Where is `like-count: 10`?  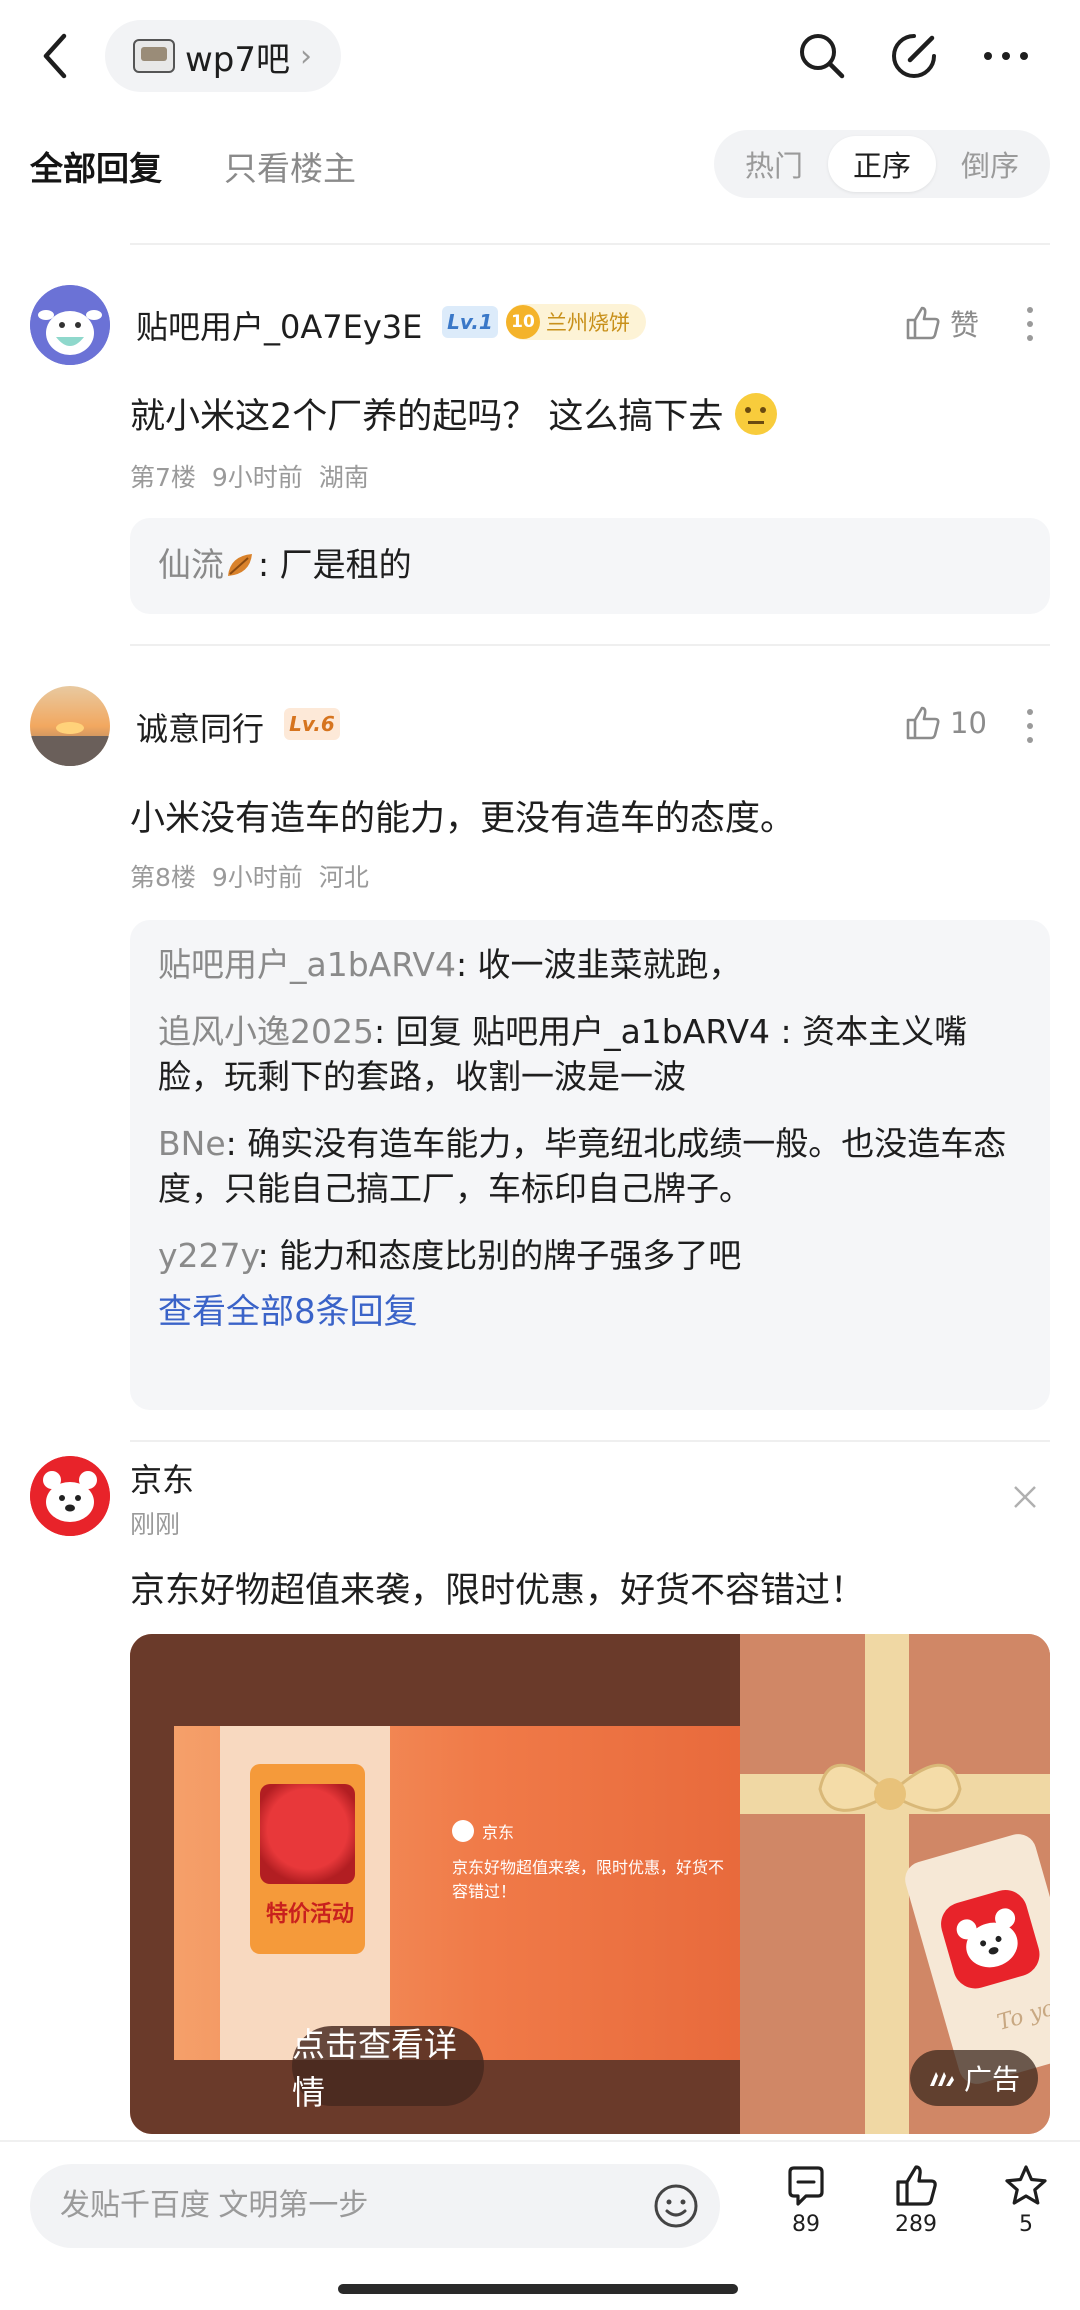 like-count: 10 is located at coordinates (968, 723).